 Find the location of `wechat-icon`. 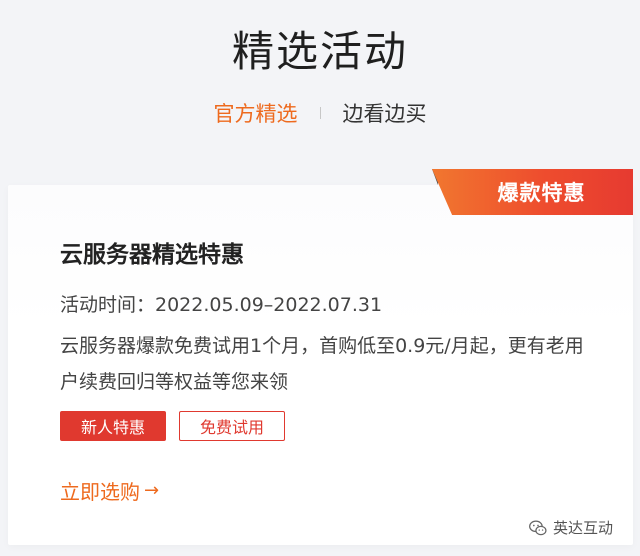

wechat-icon is located at coordinates (538, 527).